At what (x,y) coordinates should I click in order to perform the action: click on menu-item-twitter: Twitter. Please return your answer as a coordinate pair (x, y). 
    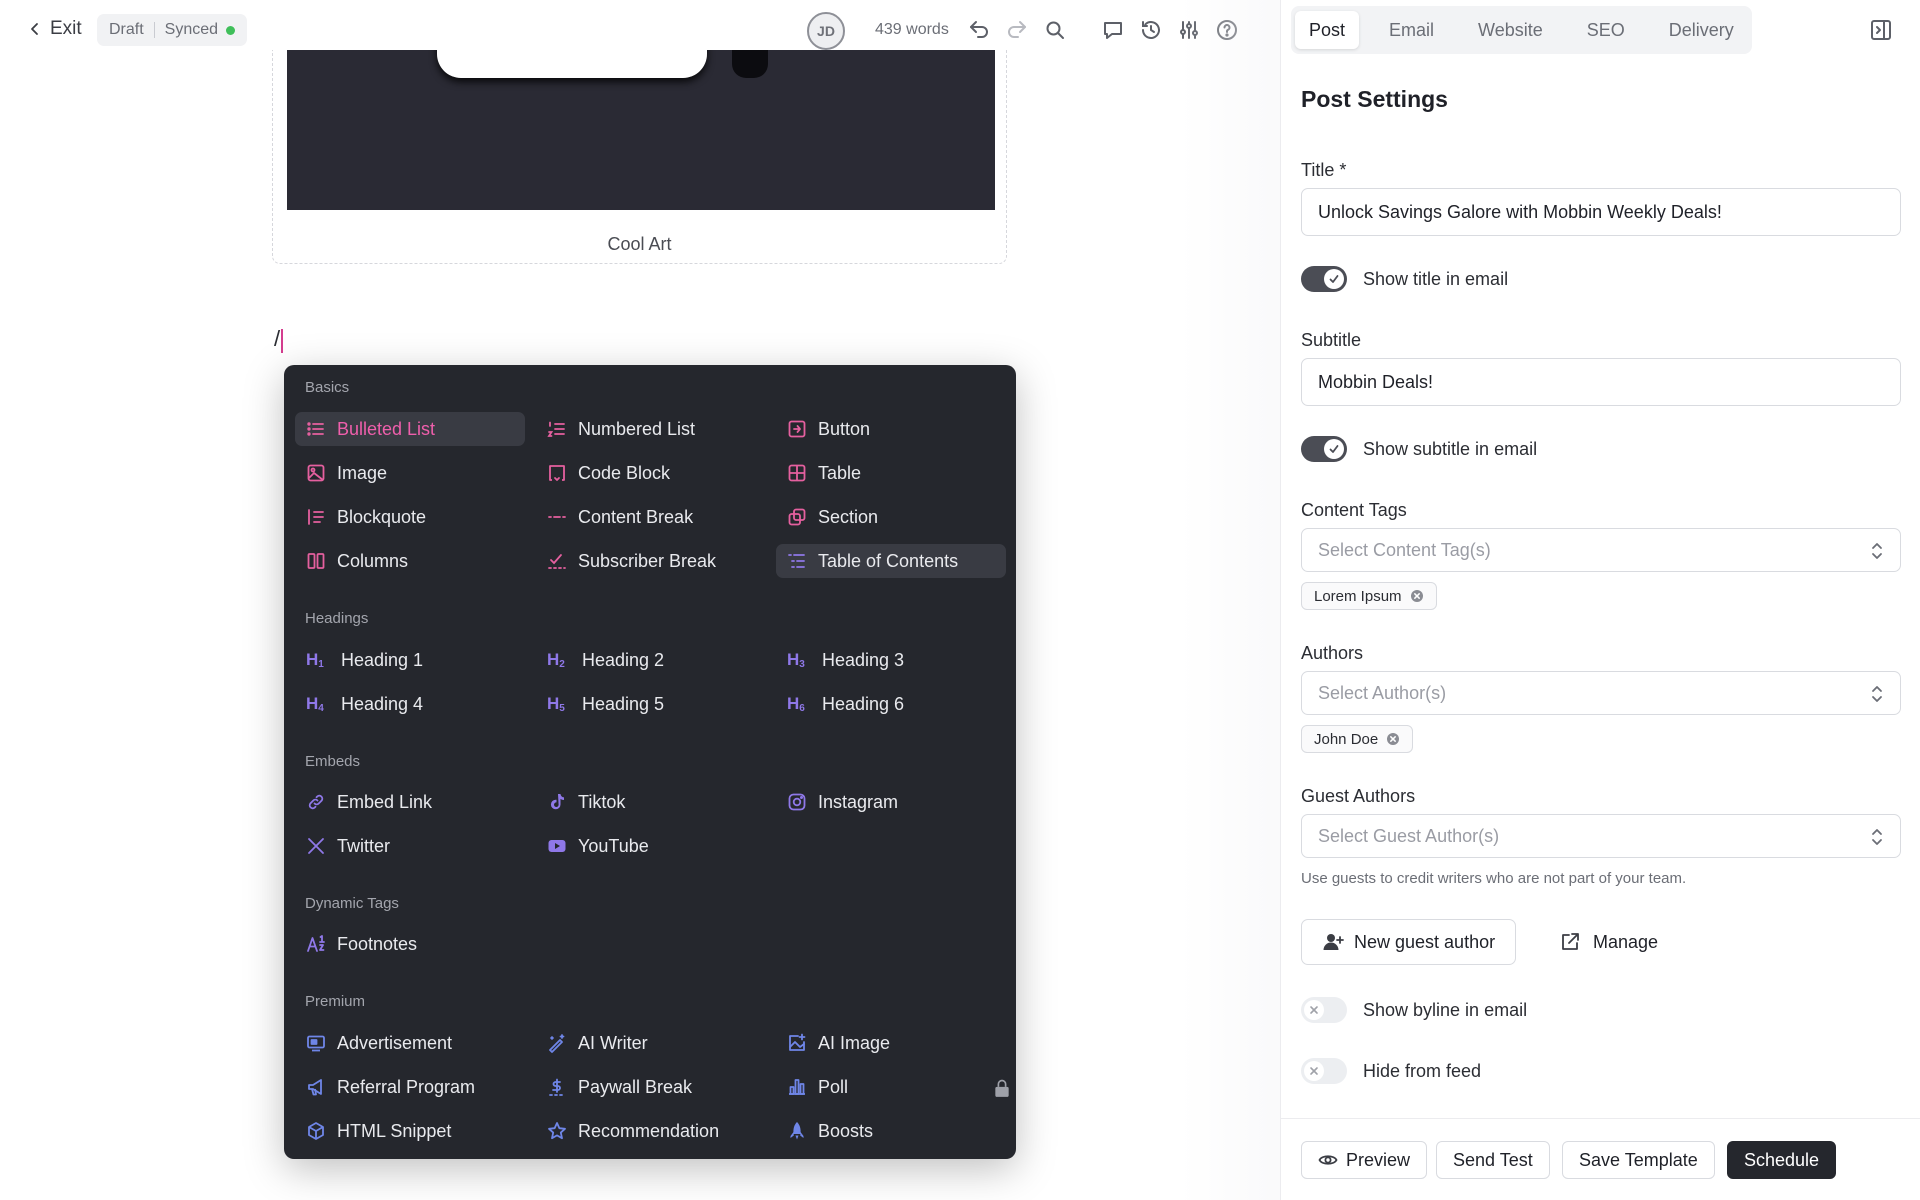
    Looking at the image, I should click on (410, 846).